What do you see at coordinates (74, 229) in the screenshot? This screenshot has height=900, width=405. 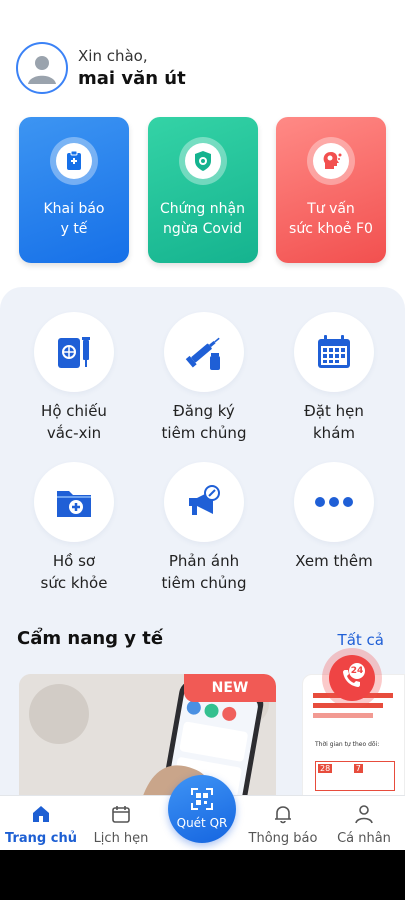 I see `card-label-line2: y tế` at bounding box center [74, 229].